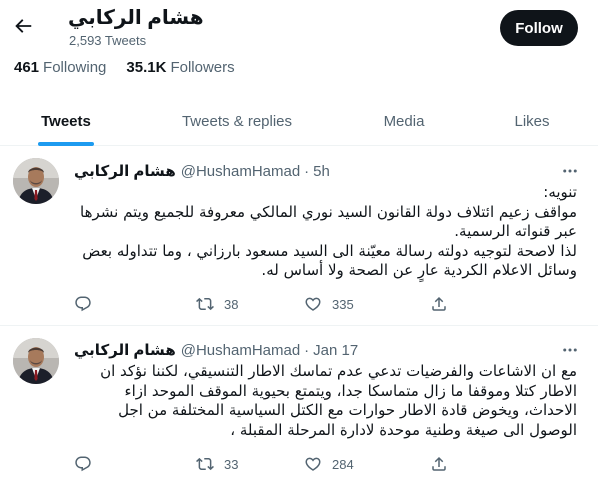 This screenshot has height=483, width=598. Describe the element at coordinates (299, 25) in the screenshot. I see `profile-header: هشام الركابي 2,593 Tweets Follow` at that location.